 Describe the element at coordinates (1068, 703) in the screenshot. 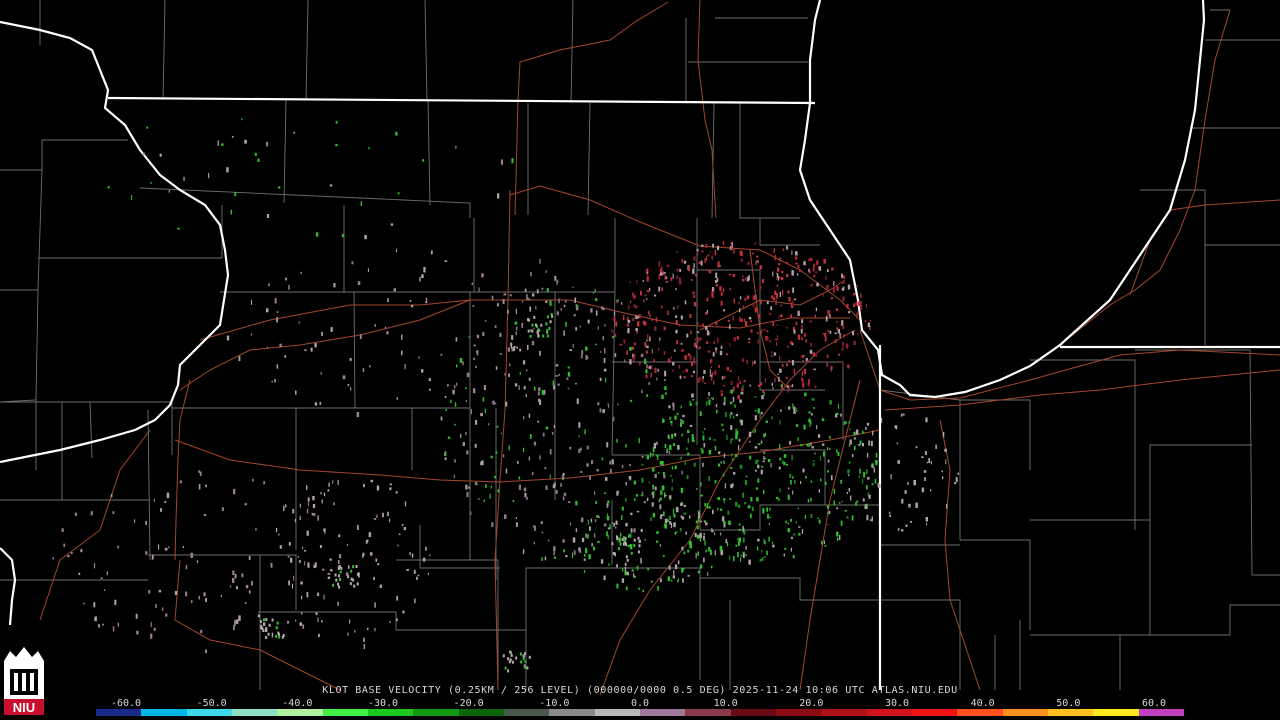

I see `scale-tick-label: 50.0` at that location.